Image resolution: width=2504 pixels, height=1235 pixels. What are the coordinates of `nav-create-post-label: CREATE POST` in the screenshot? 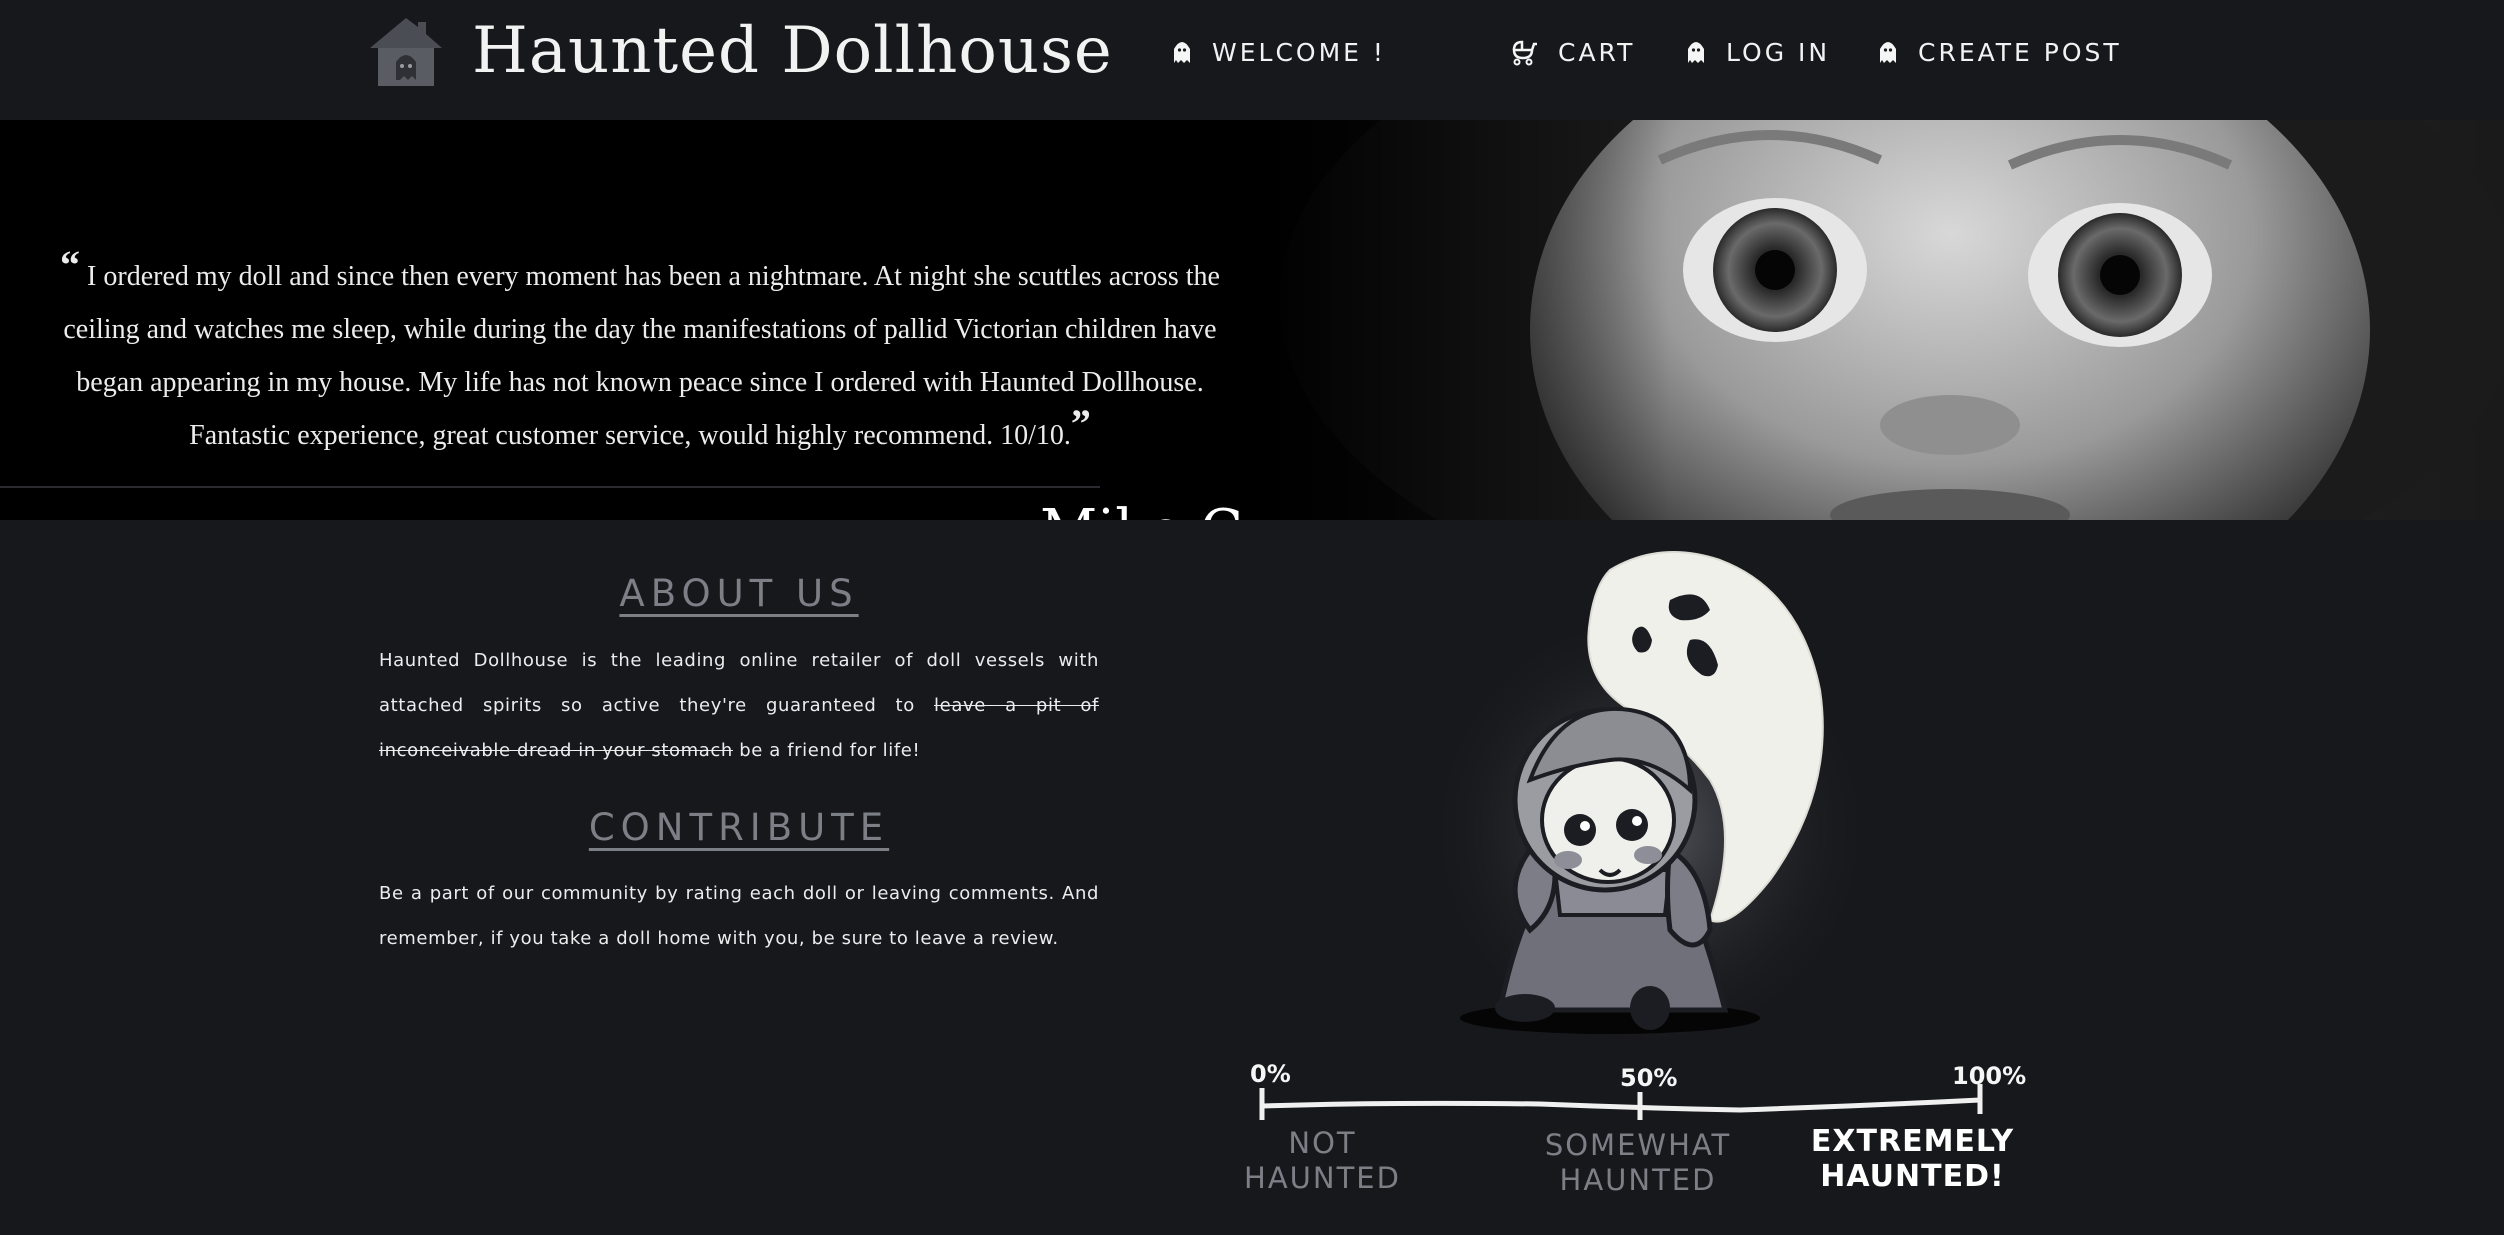 It's located at (2020, 52).